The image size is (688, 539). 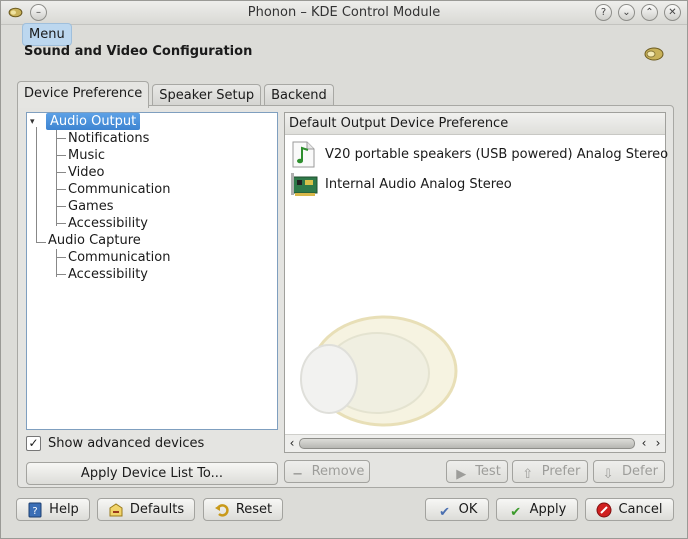 I want to click on help-button: ? Help, so click(x=53, y=509).